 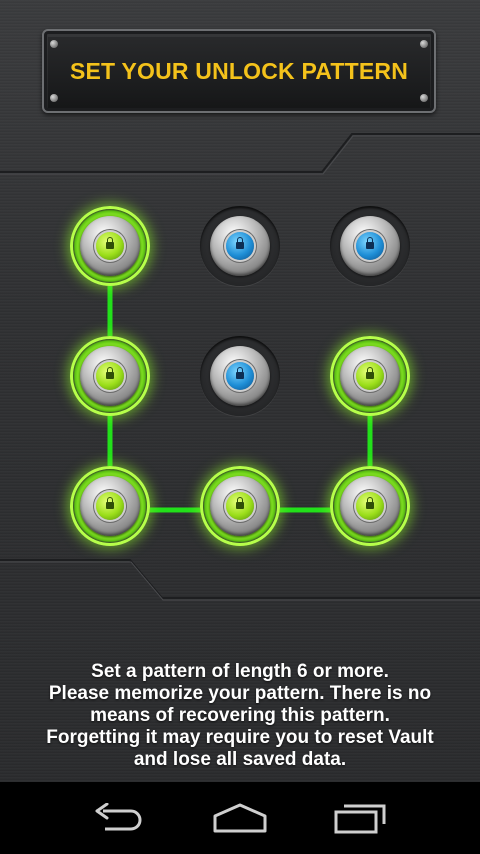 I want to click on home-button, so click(x=240, y=818).